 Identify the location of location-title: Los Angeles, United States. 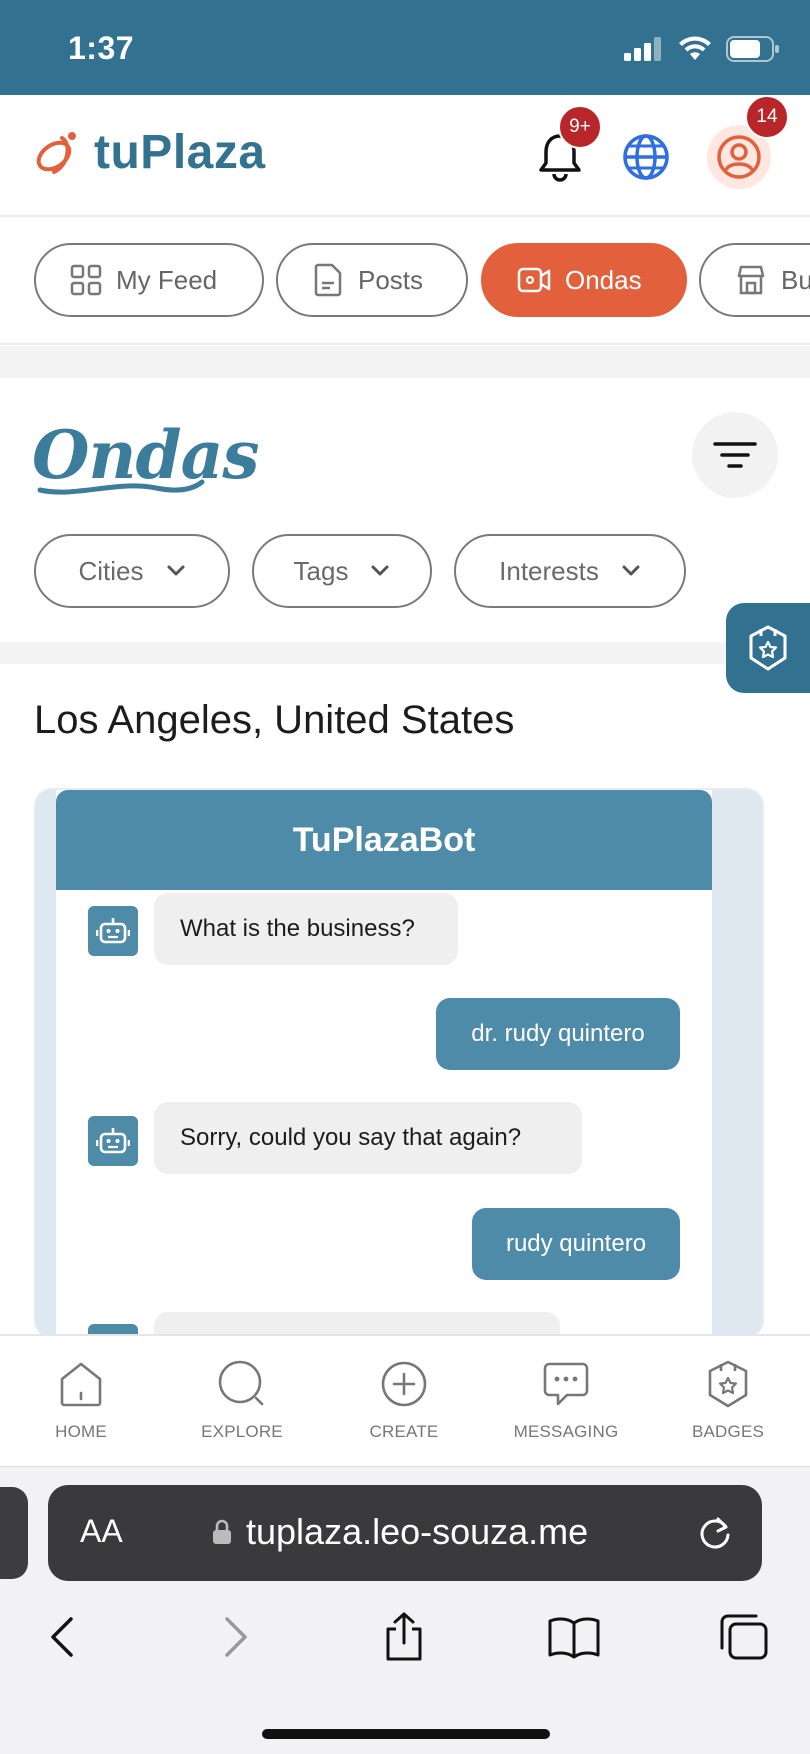
(274, 720).